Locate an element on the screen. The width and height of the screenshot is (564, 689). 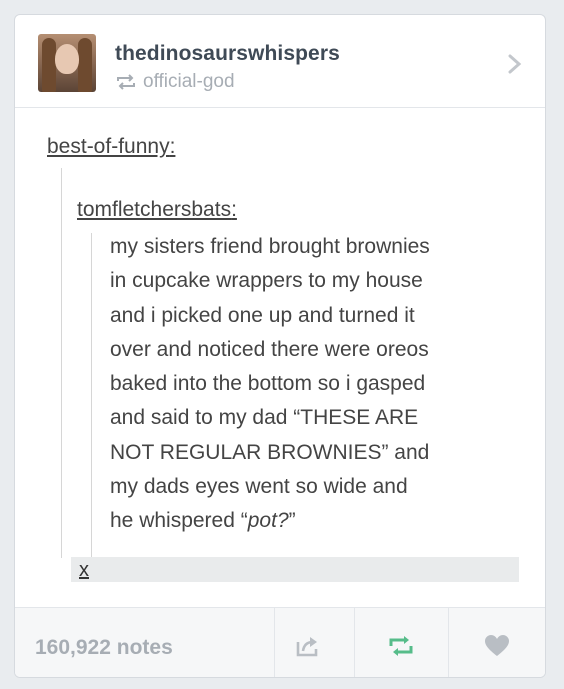
quote-line: and i picked one up and turned it is located at coordinates (262, 315).